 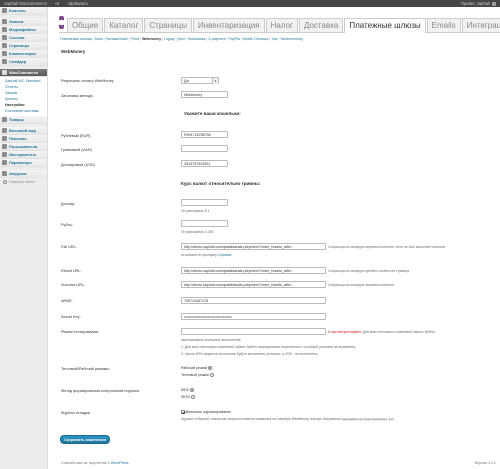 What do you see at coordinates (216, 39) in the screenshot?
I see `gateway-link: Z-payment` at bounding box center [216, 39].